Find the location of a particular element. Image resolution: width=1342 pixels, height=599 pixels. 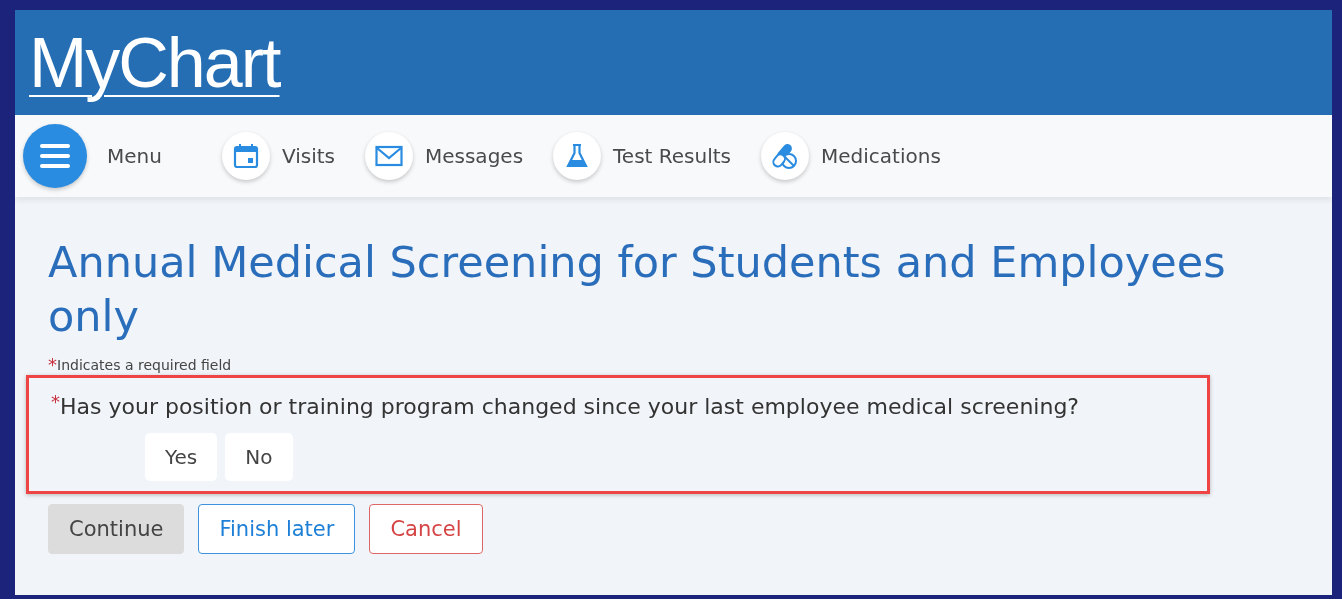

required-note: Indicates a required field is located at coordinates (144, 365).